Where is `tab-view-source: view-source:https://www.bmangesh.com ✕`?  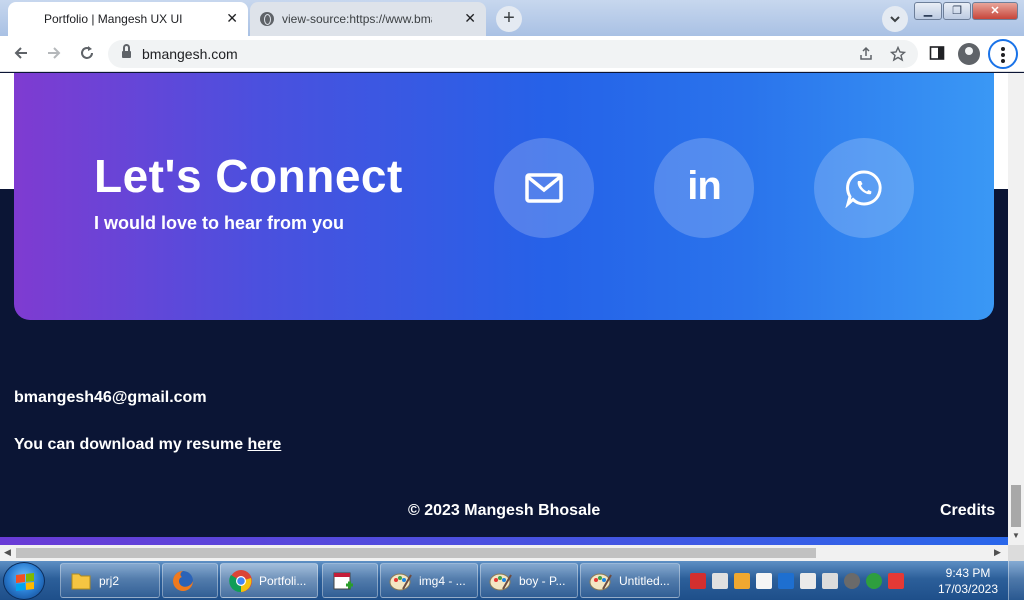 tab-view-source: view-source:https://www.bmangesh.com ✕ is located at coordinates (368, 19).